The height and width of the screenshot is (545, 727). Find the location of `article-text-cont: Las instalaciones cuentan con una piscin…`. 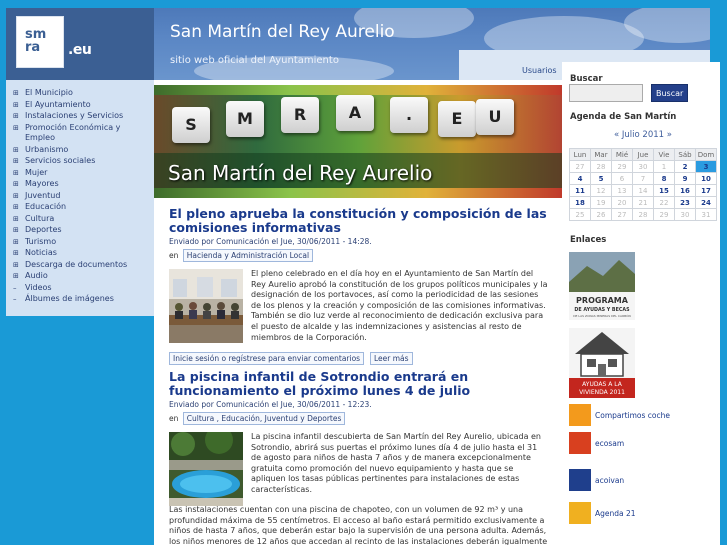

article-text-cont: Las instalaciones cuentan con una piscin… is located at coordinates (359, 525).